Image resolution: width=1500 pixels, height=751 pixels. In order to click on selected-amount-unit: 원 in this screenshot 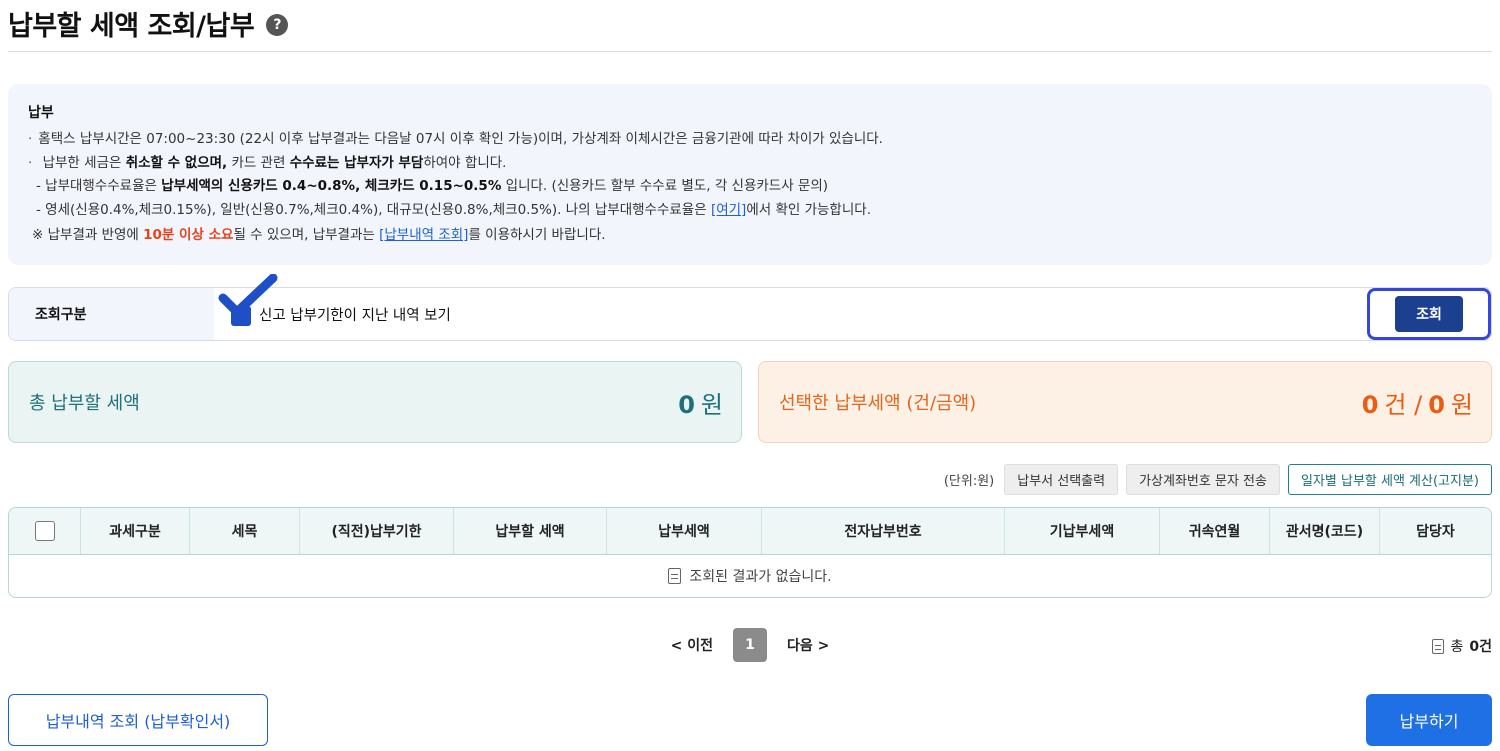, I will do `click(1461, 404)`.